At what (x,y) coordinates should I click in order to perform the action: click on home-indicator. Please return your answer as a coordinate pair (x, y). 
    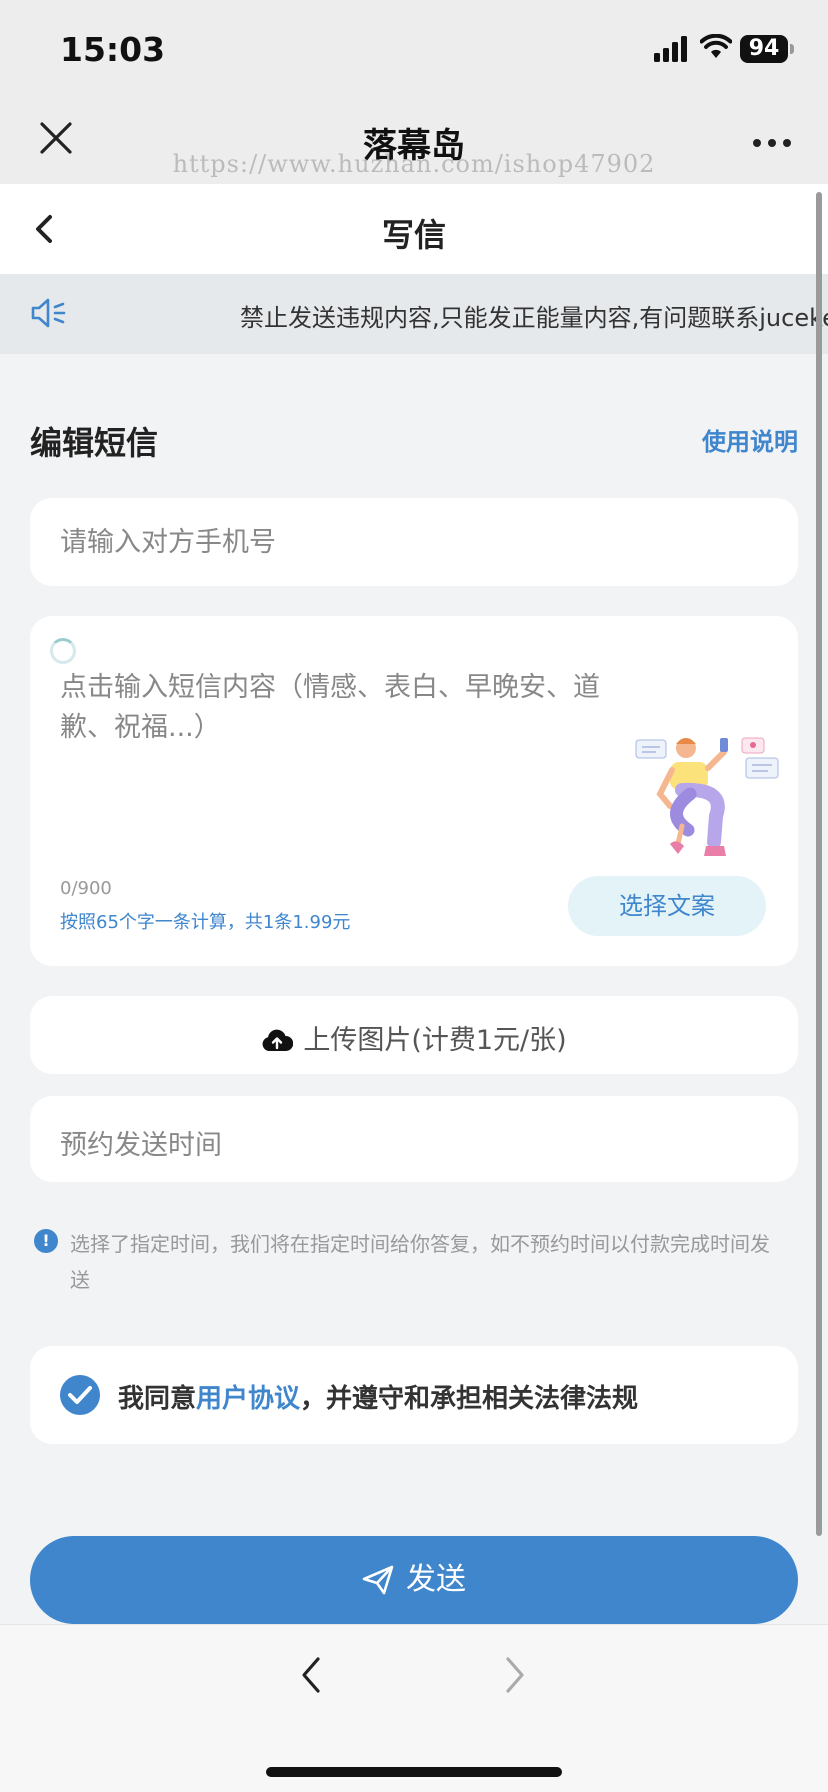
    Looking at the image, I should click on (414, 1772).